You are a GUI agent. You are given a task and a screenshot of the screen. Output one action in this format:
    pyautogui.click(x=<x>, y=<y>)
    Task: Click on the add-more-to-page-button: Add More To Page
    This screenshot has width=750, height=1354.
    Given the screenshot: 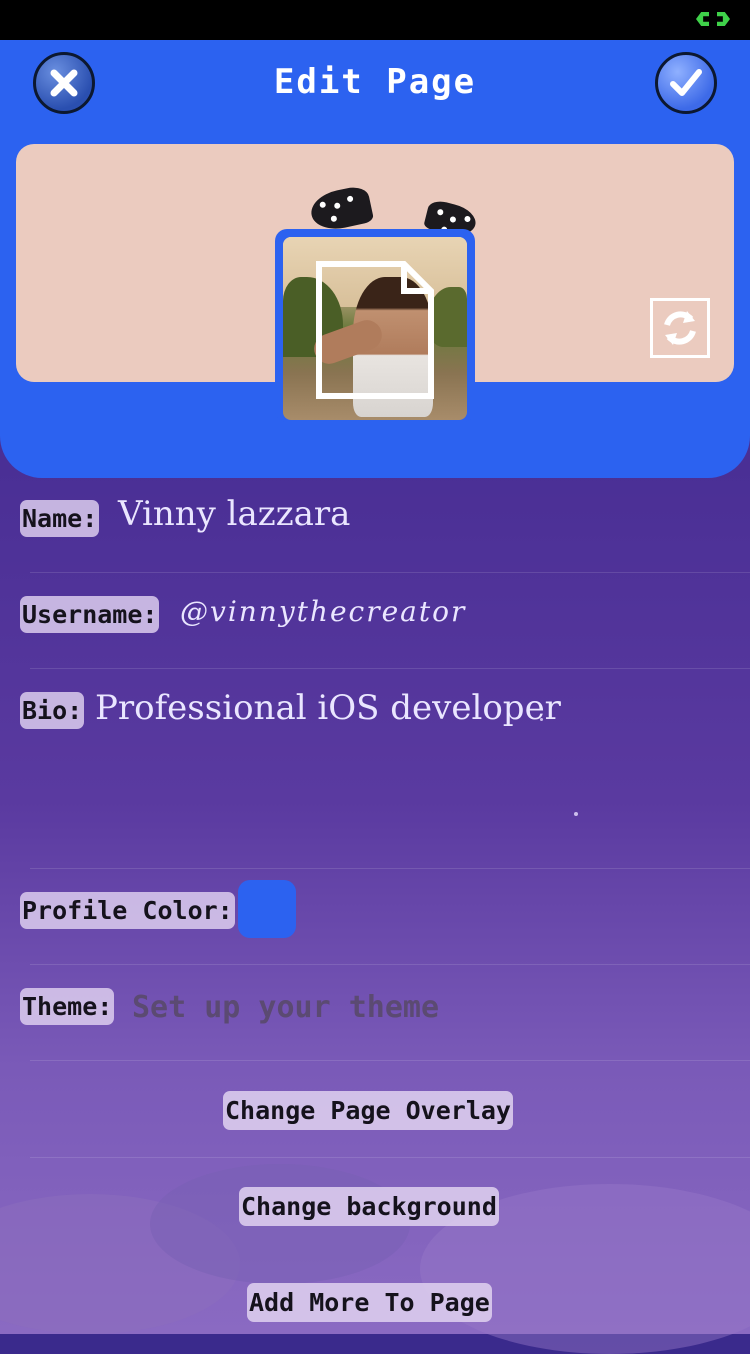 What is the action you would take?
    pyautogui.click(x=369, y=1302)
    